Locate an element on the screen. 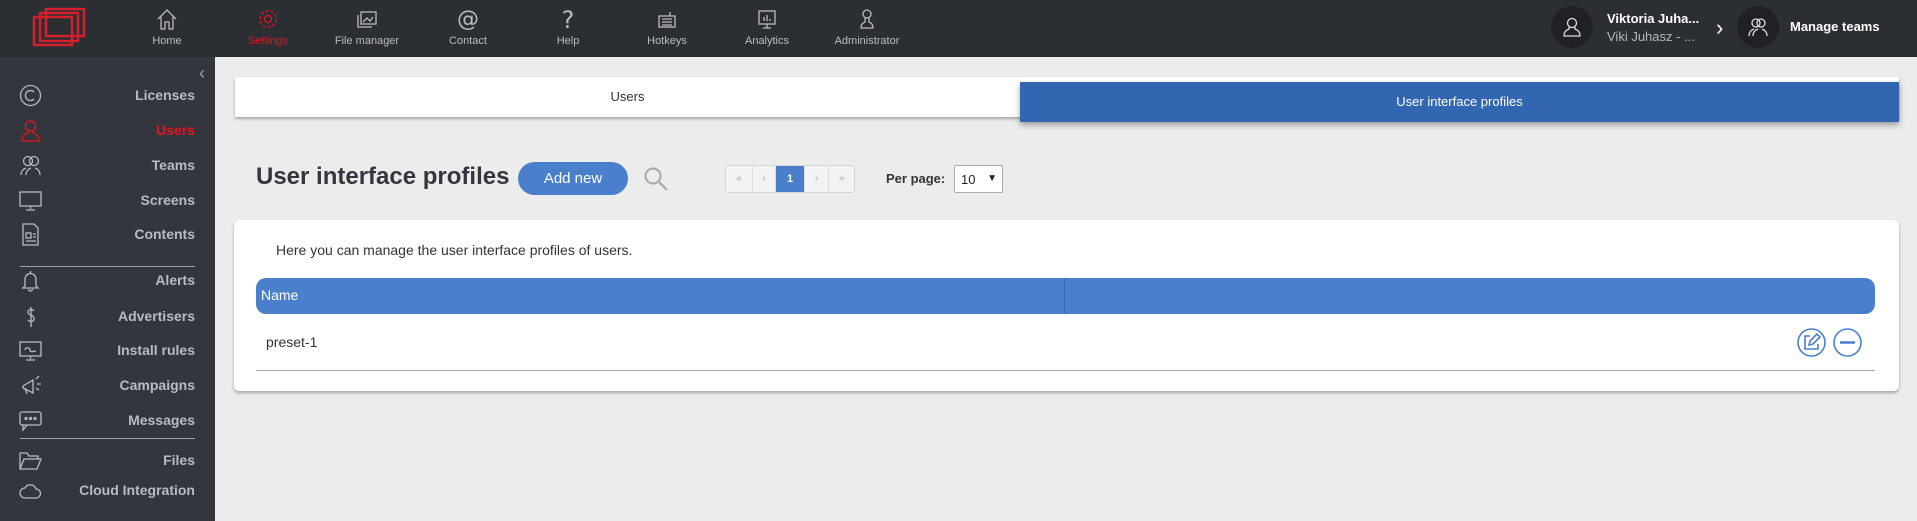 This screenshot has width=1917, height=521. sidebar-item-alerts: Alerts is located at coordinates (107, 280).